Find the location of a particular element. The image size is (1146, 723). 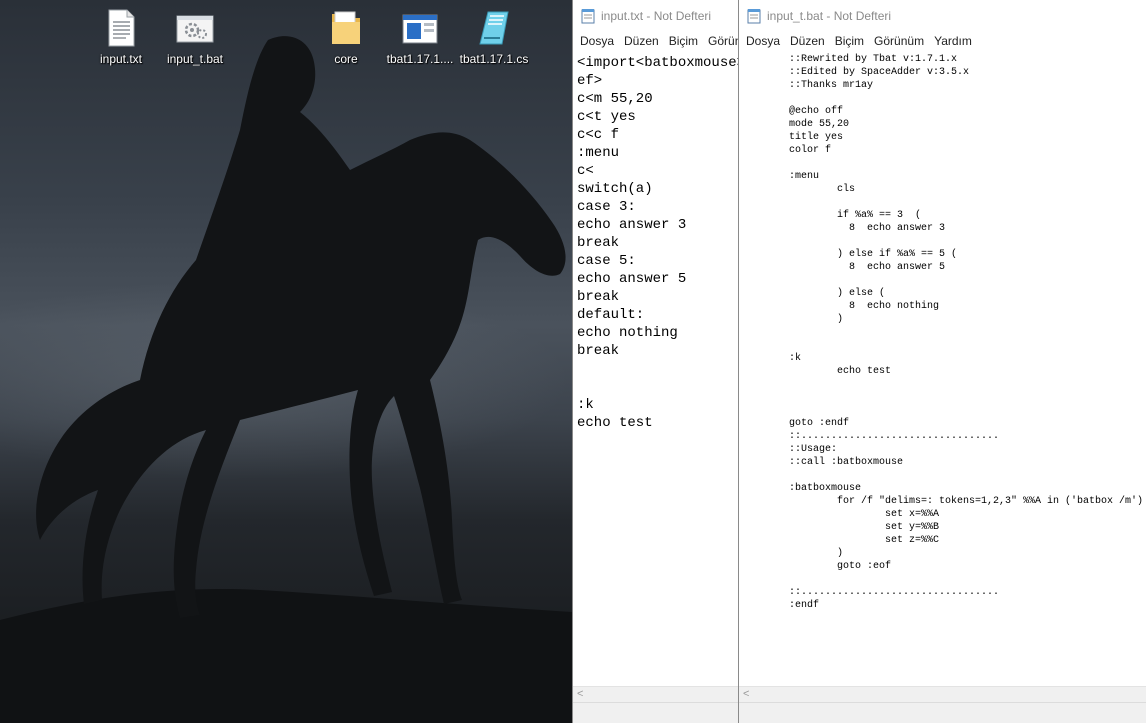

menu-bar: Dosya Düzen Biçim Görünüm Yardım is located at coordinates (942, 41).